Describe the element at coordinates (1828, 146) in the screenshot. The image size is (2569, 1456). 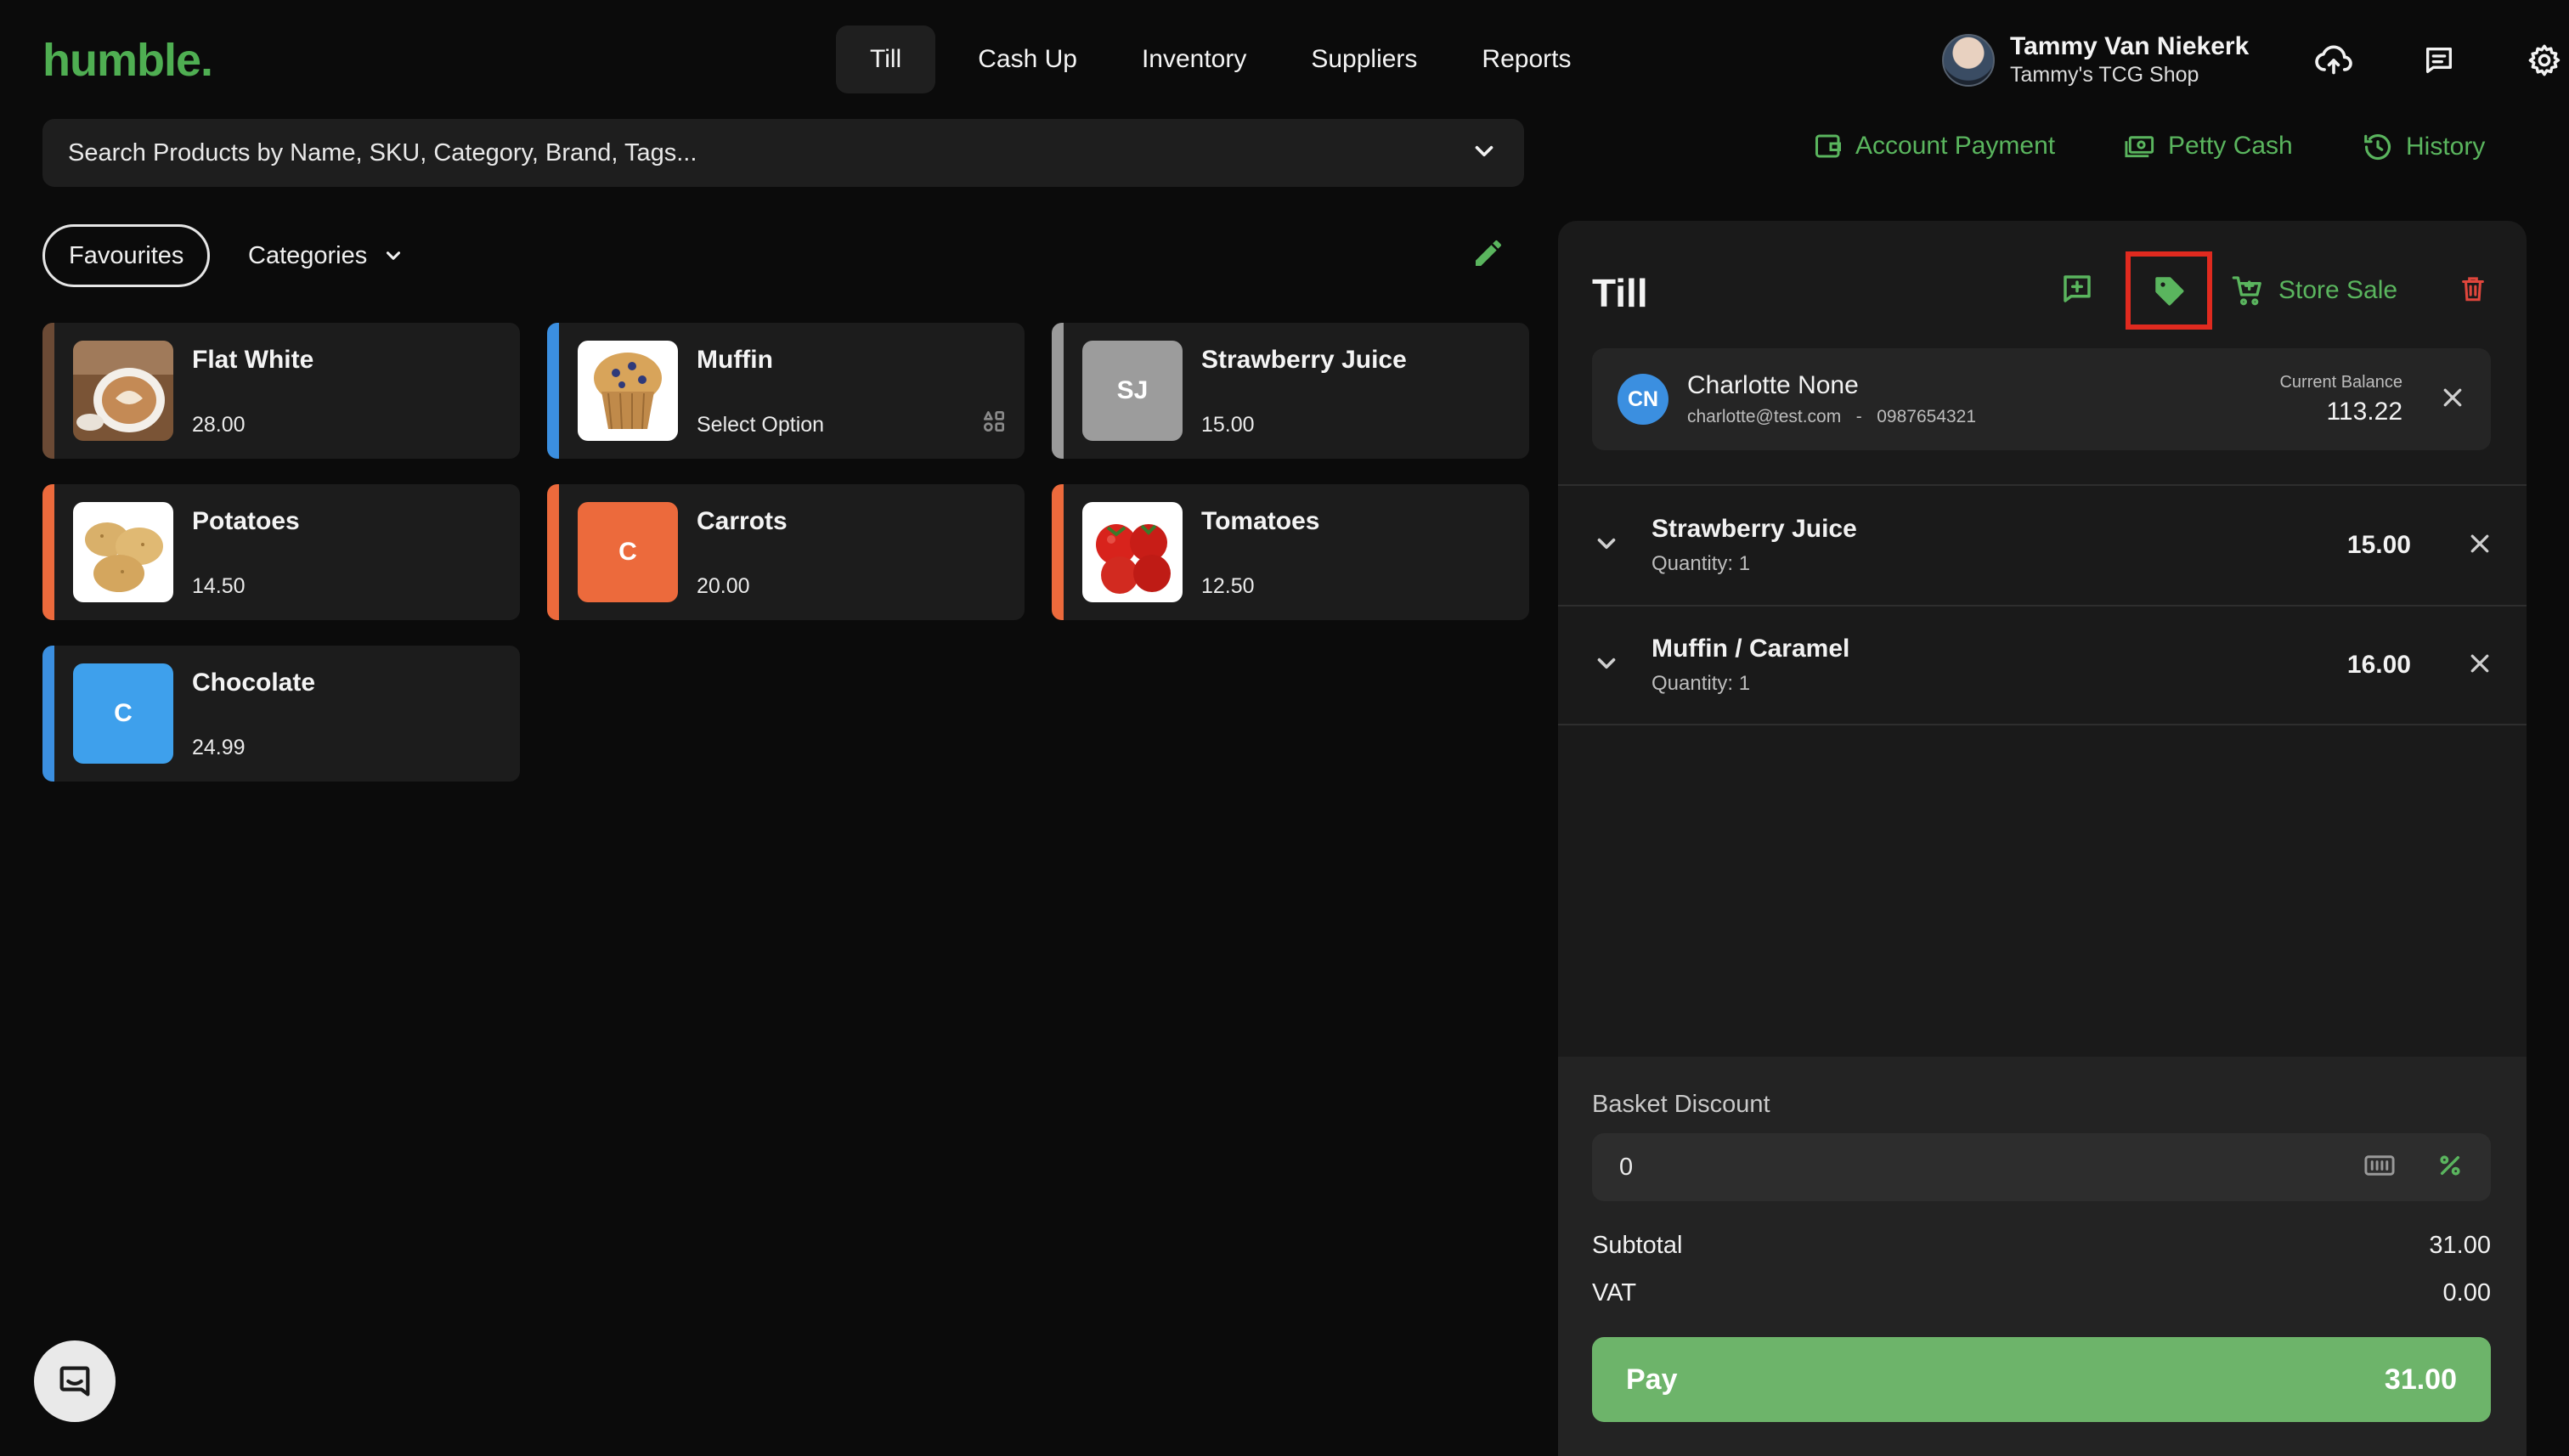
I see `wallet-icon` at that location.